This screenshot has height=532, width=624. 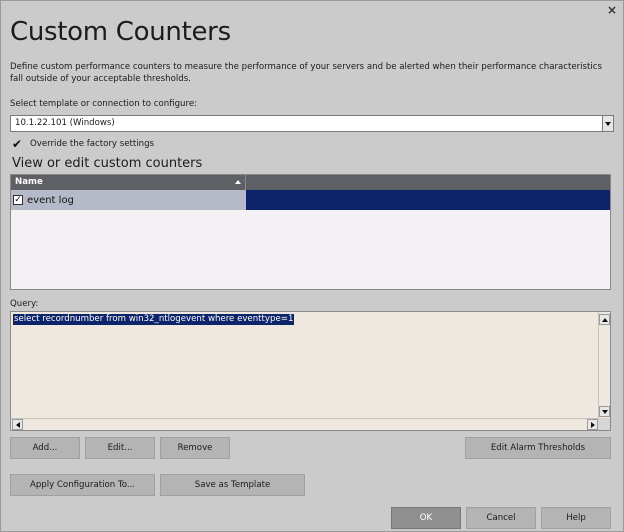 I want to click on column-header-name: Name, so click(x=128, y=182).